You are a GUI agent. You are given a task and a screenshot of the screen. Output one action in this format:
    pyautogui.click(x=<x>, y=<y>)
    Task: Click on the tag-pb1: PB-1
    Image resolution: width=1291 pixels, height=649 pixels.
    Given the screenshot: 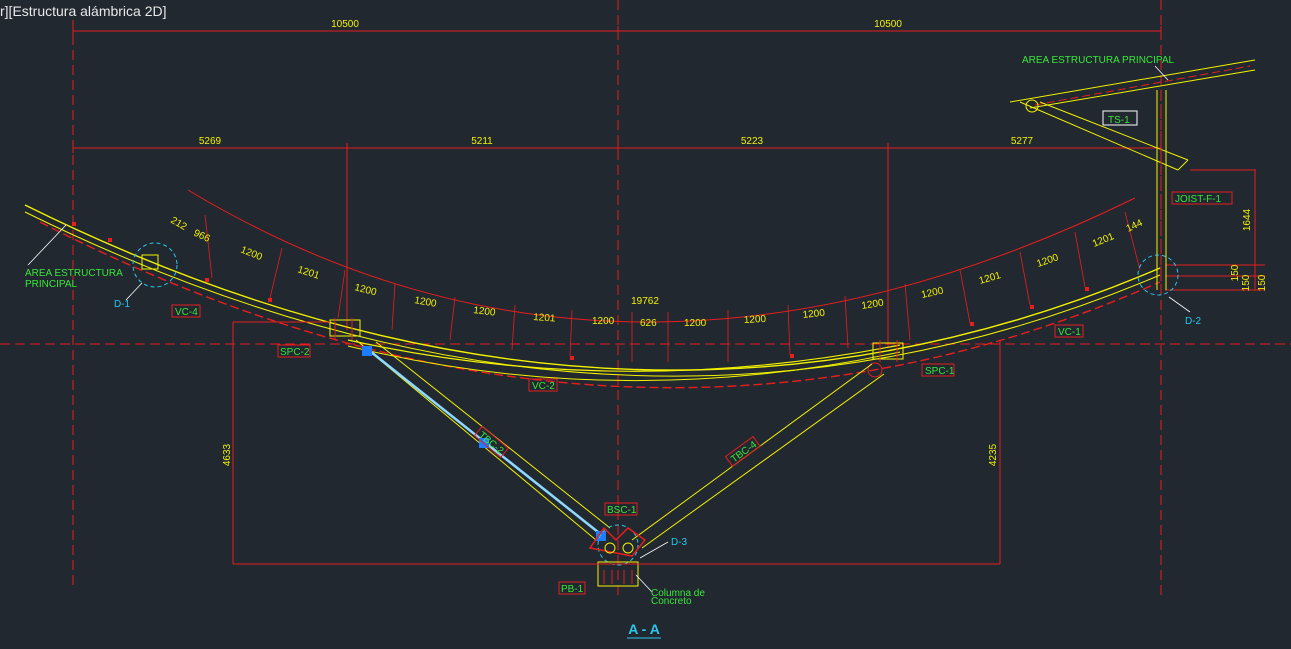 What is the action you would take?
    pyautogui.click(x=572, y=589)
    